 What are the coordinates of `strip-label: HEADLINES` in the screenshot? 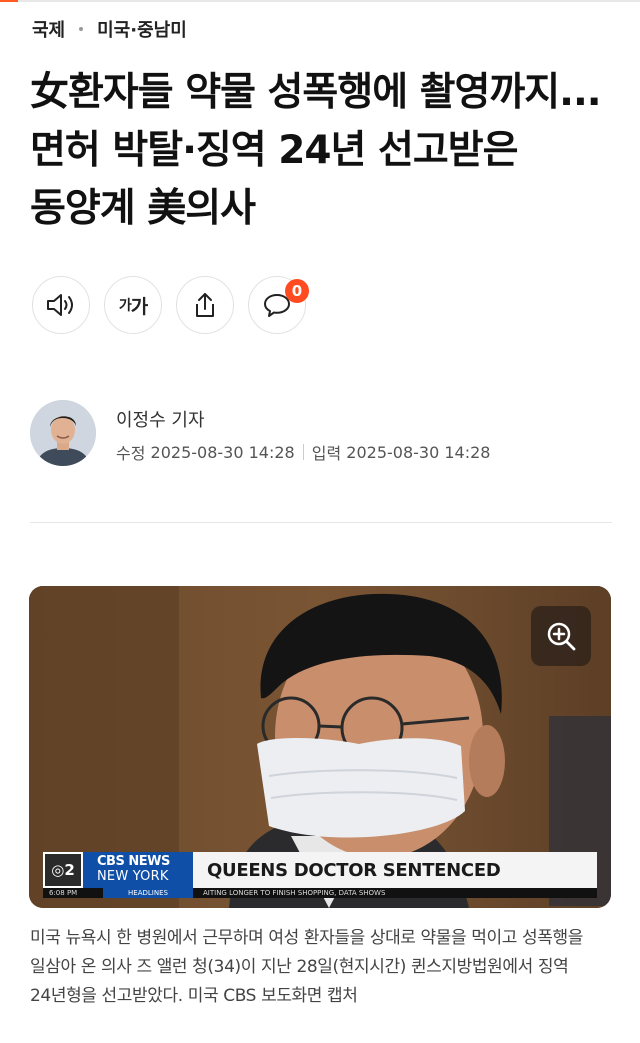 It's located at (148, 893).